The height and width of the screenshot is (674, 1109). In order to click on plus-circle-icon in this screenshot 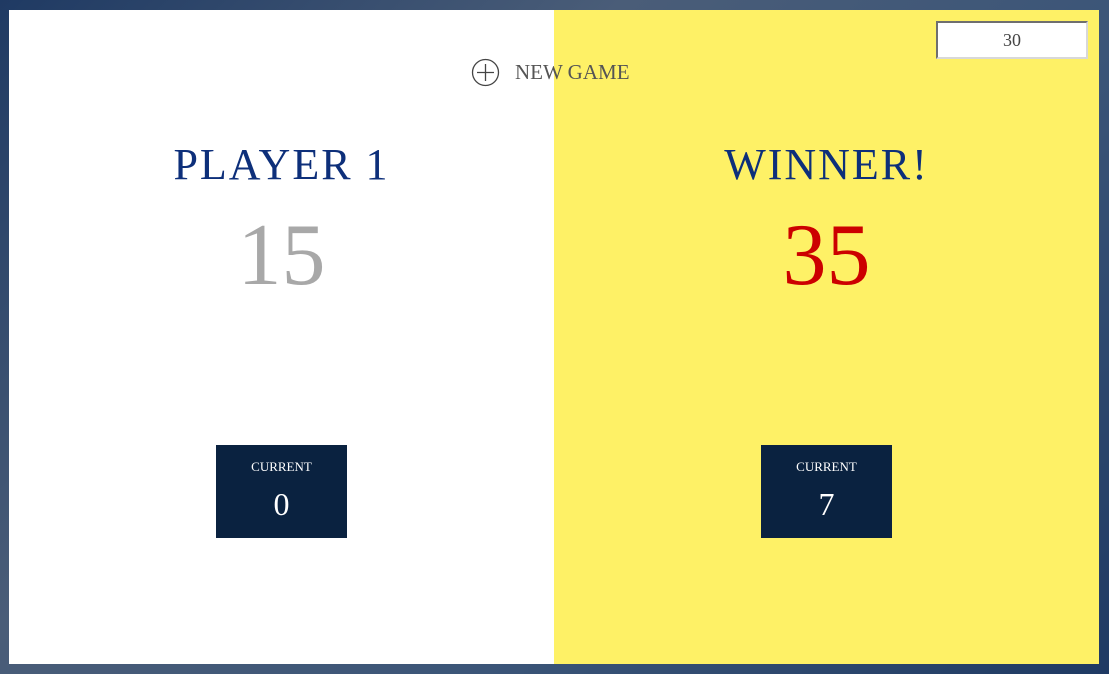, I will do `click(485, 72)`.